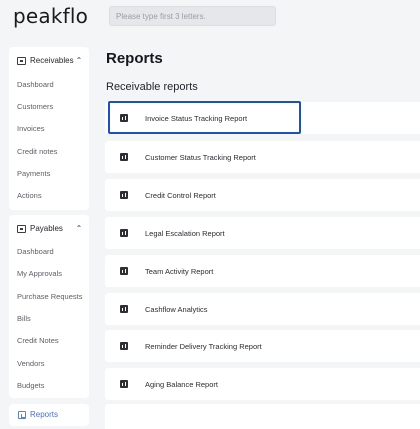 This screenshot has height=429, width=420. I want to click on report-label: Customer Status Tracking Report, so click(200, 157).